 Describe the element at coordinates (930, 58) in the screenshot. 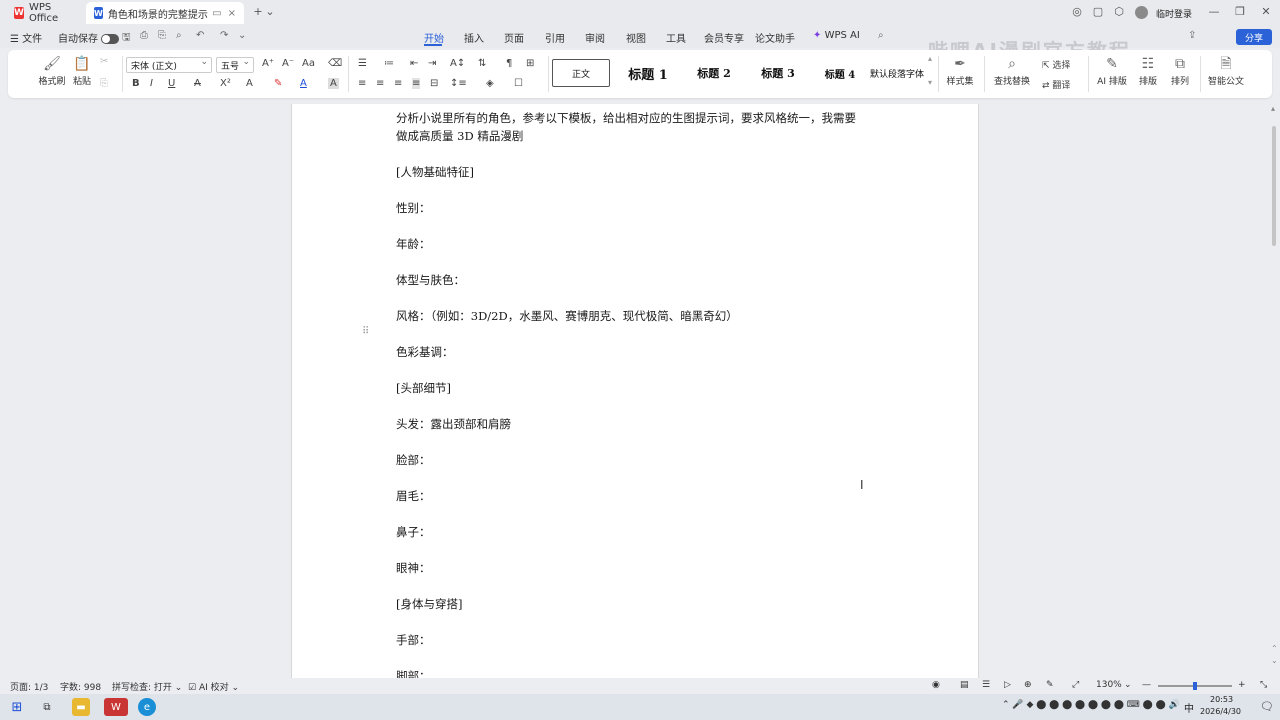

I see `styles-scroll-up-icon: ▴` at that location.